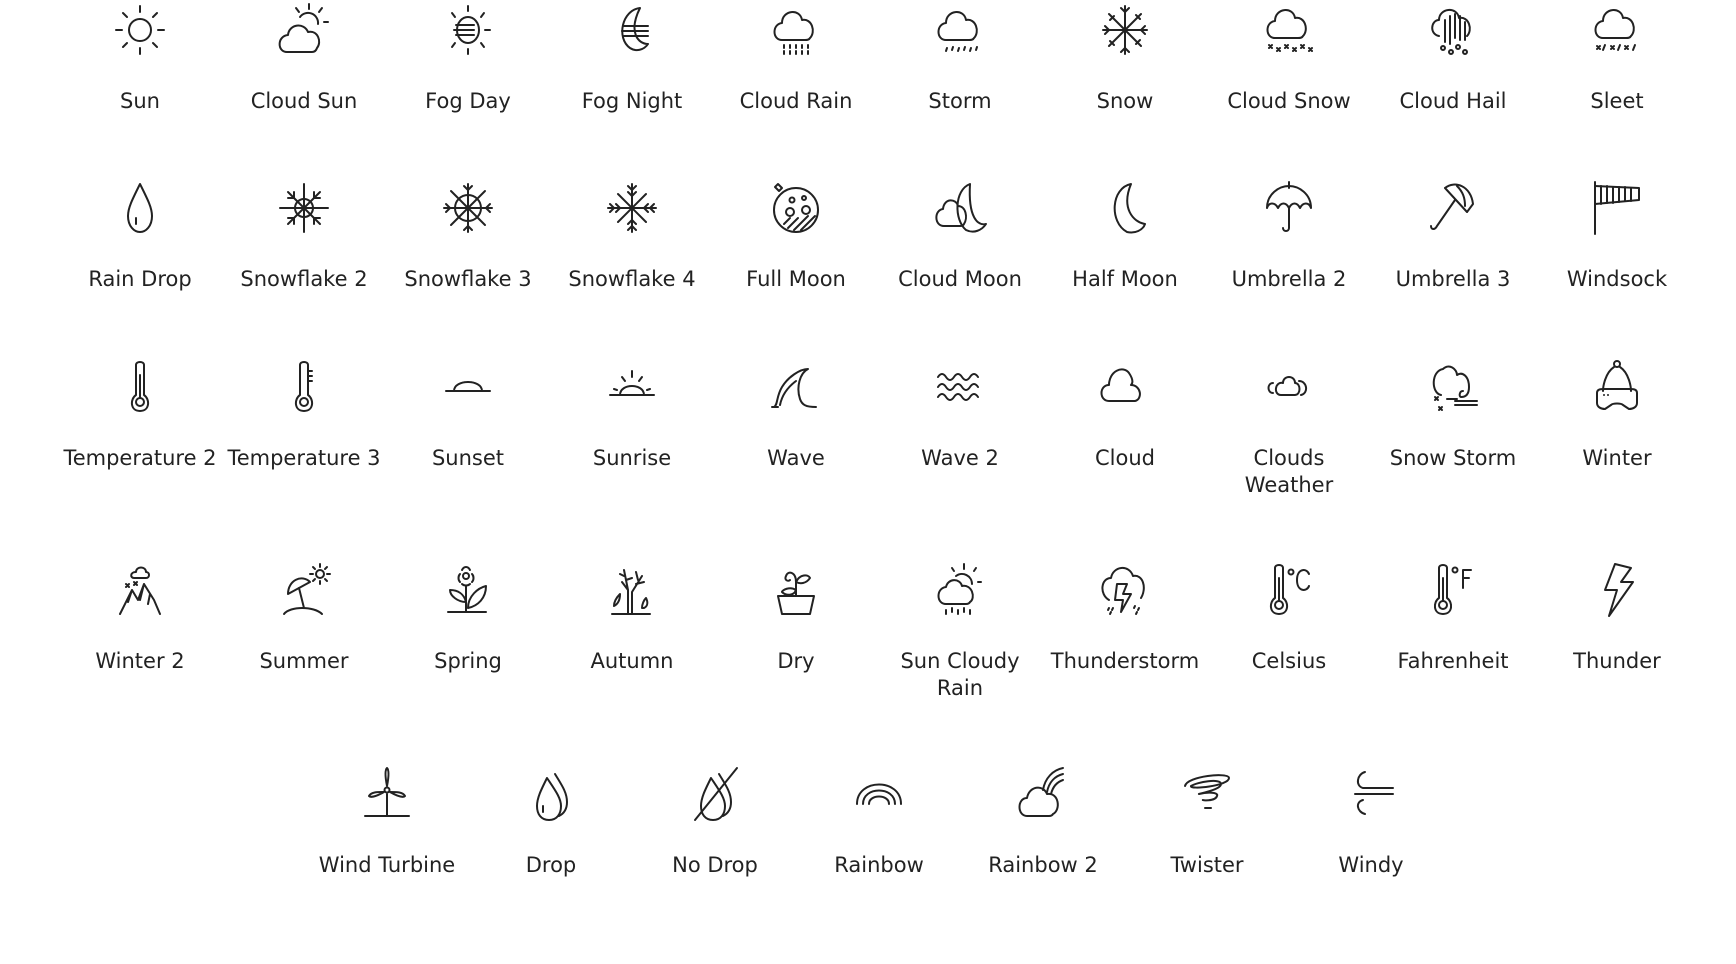 The width and height of the screenshot is (1736, 964). Describe the element at coordinates (796, 279) in the screenshot. I see `icon-label: Full Moon` at that location.